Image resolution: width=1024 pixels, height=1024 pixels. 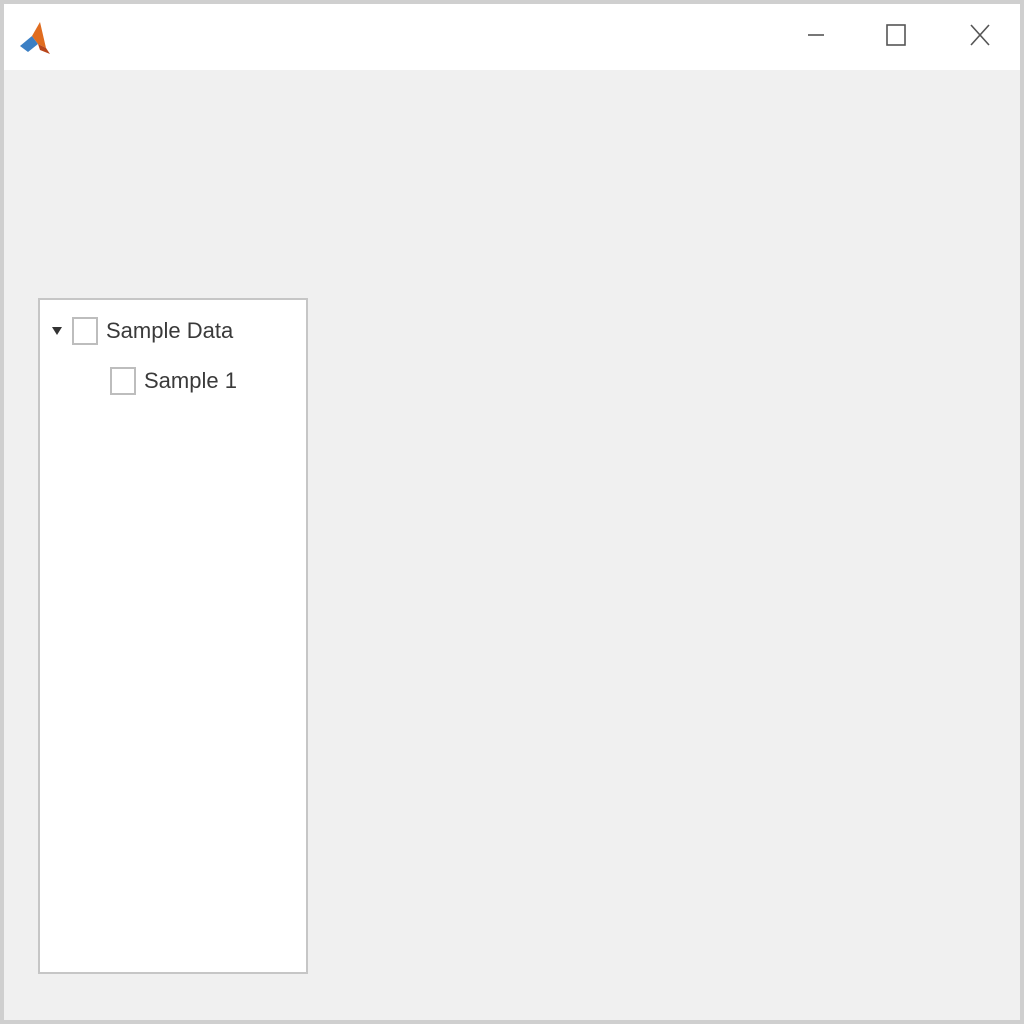 I want to click on matlab-logo-icon, so click(x=35, y=37).